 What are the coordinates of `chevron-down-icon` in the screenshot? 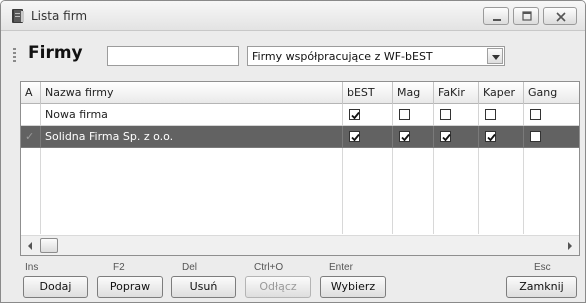 It's located at (496, 57).